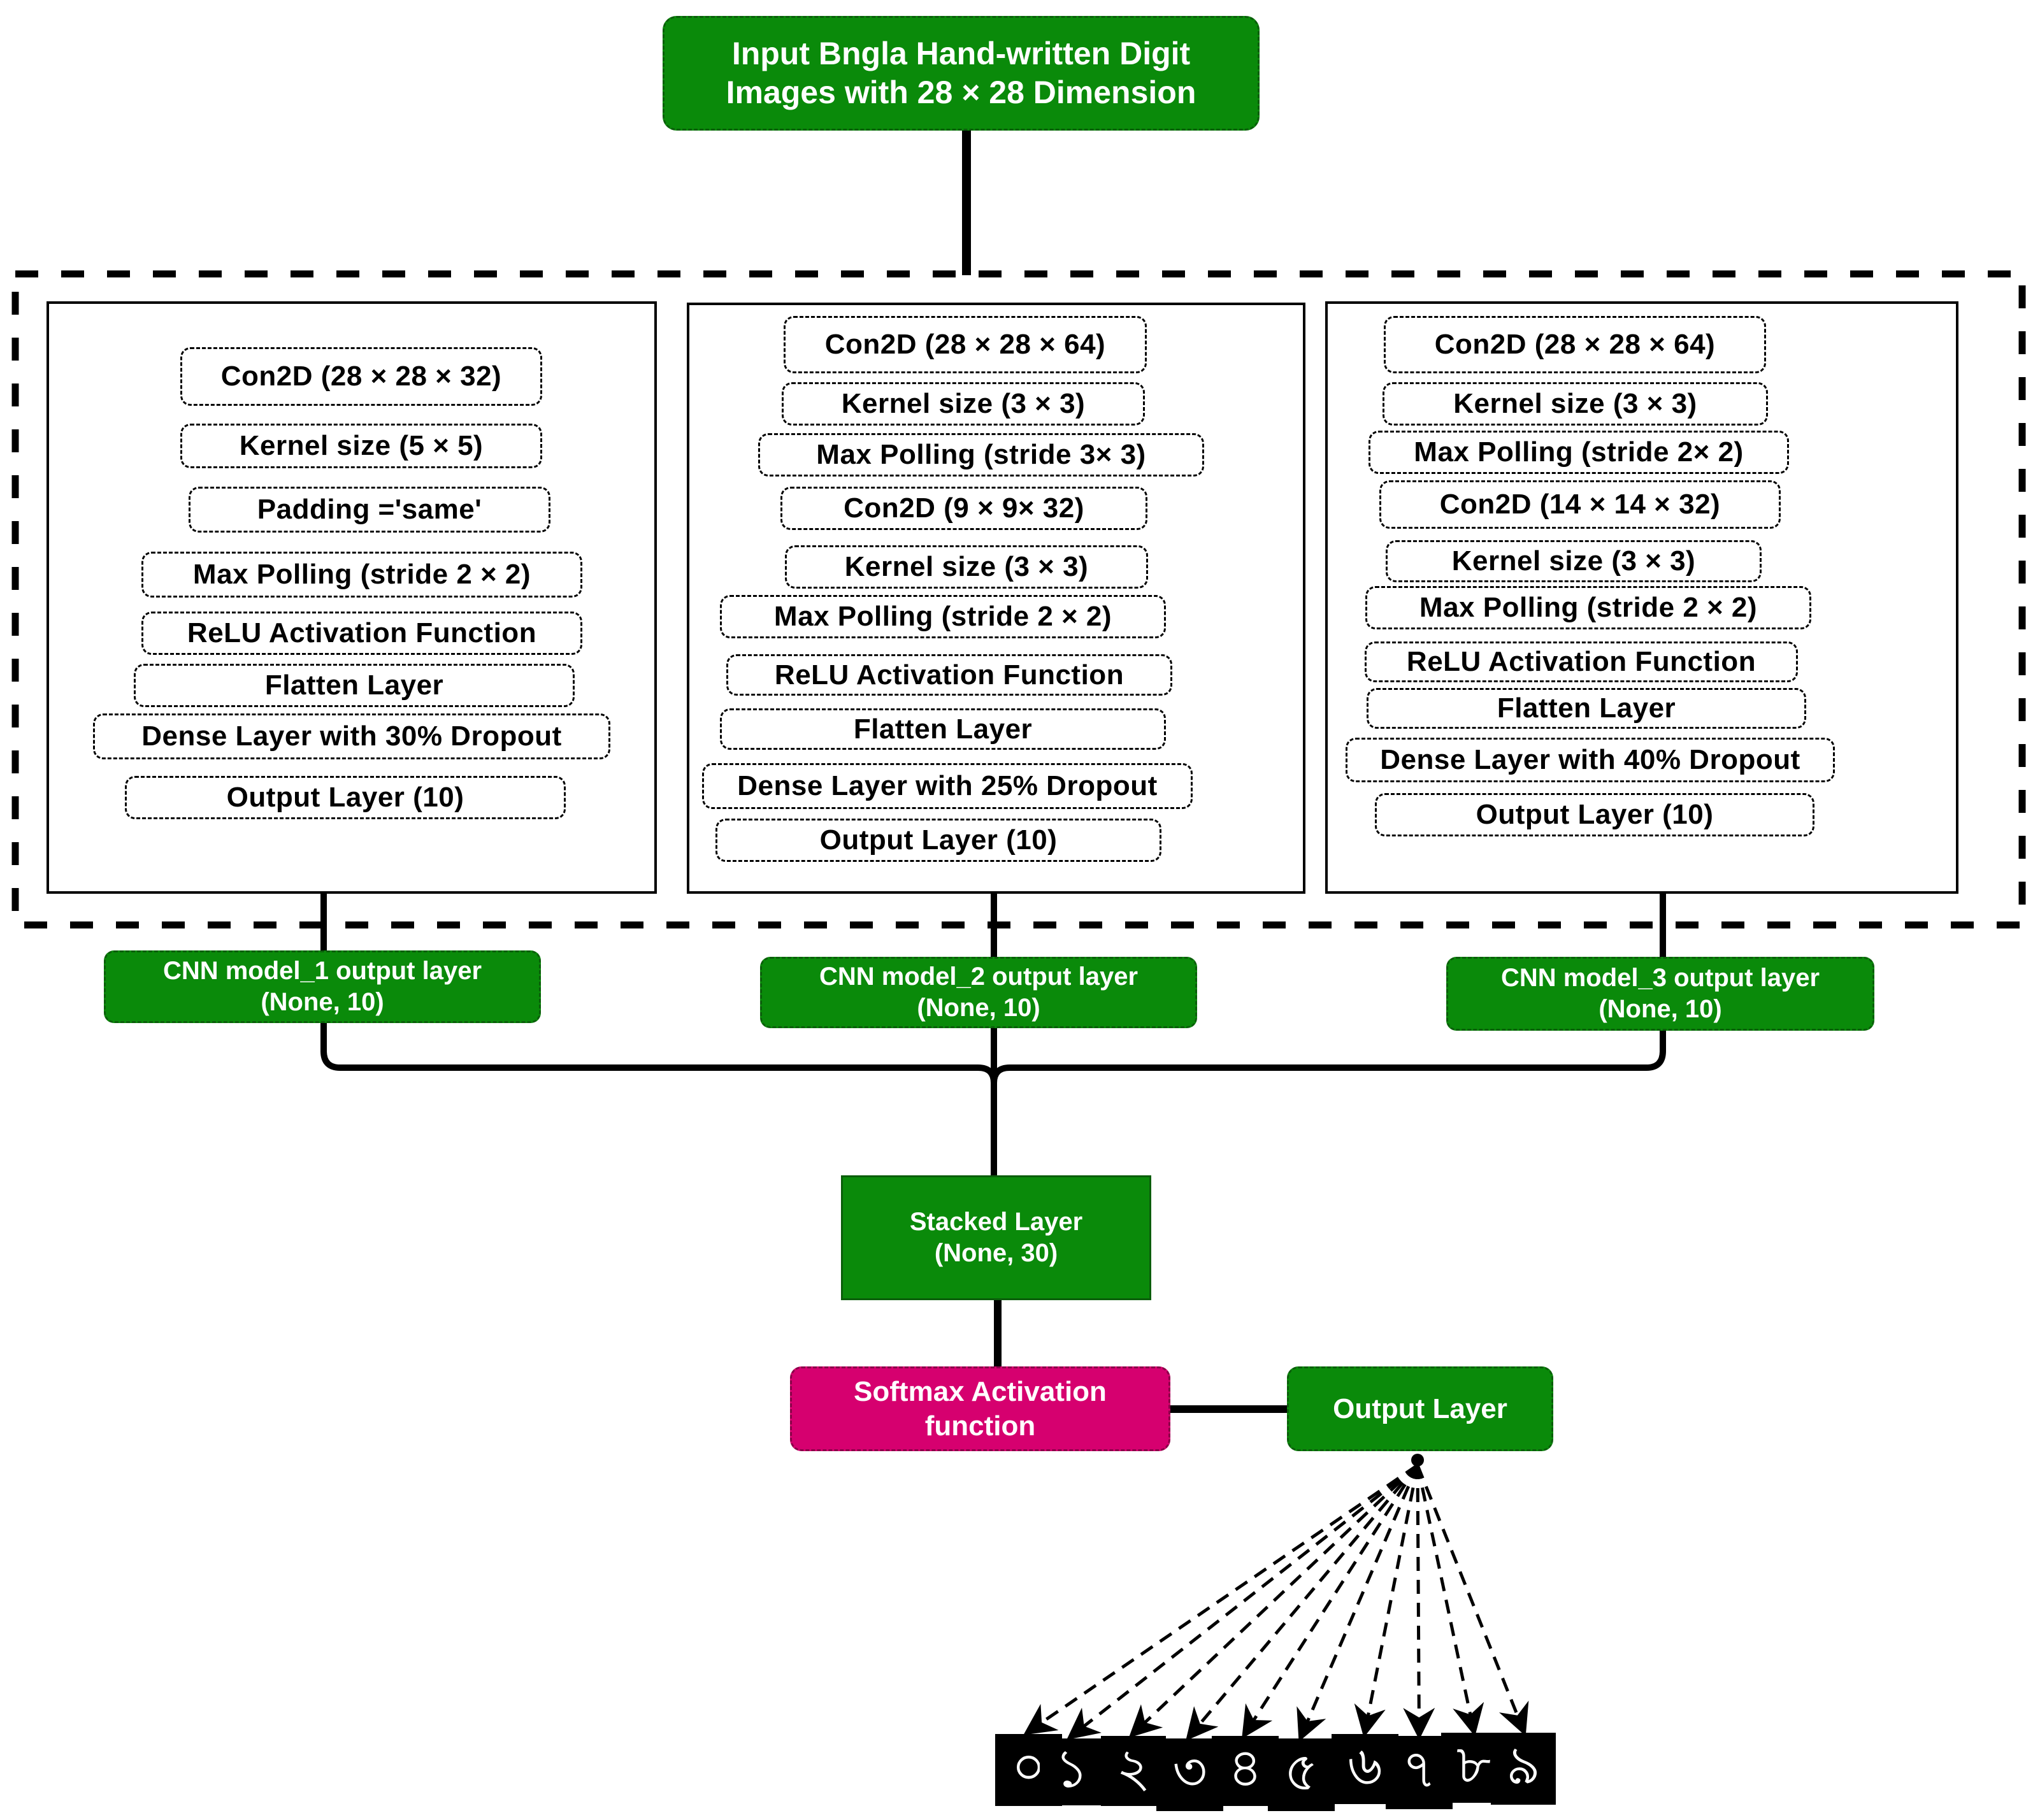 This screenshot has height=1820, width=2033. Describe the element at coordinates (1588, 607) in the screenshot. I see `model3-layer-maxpool2: Max Polling (stride 2 × 2)` at that location.